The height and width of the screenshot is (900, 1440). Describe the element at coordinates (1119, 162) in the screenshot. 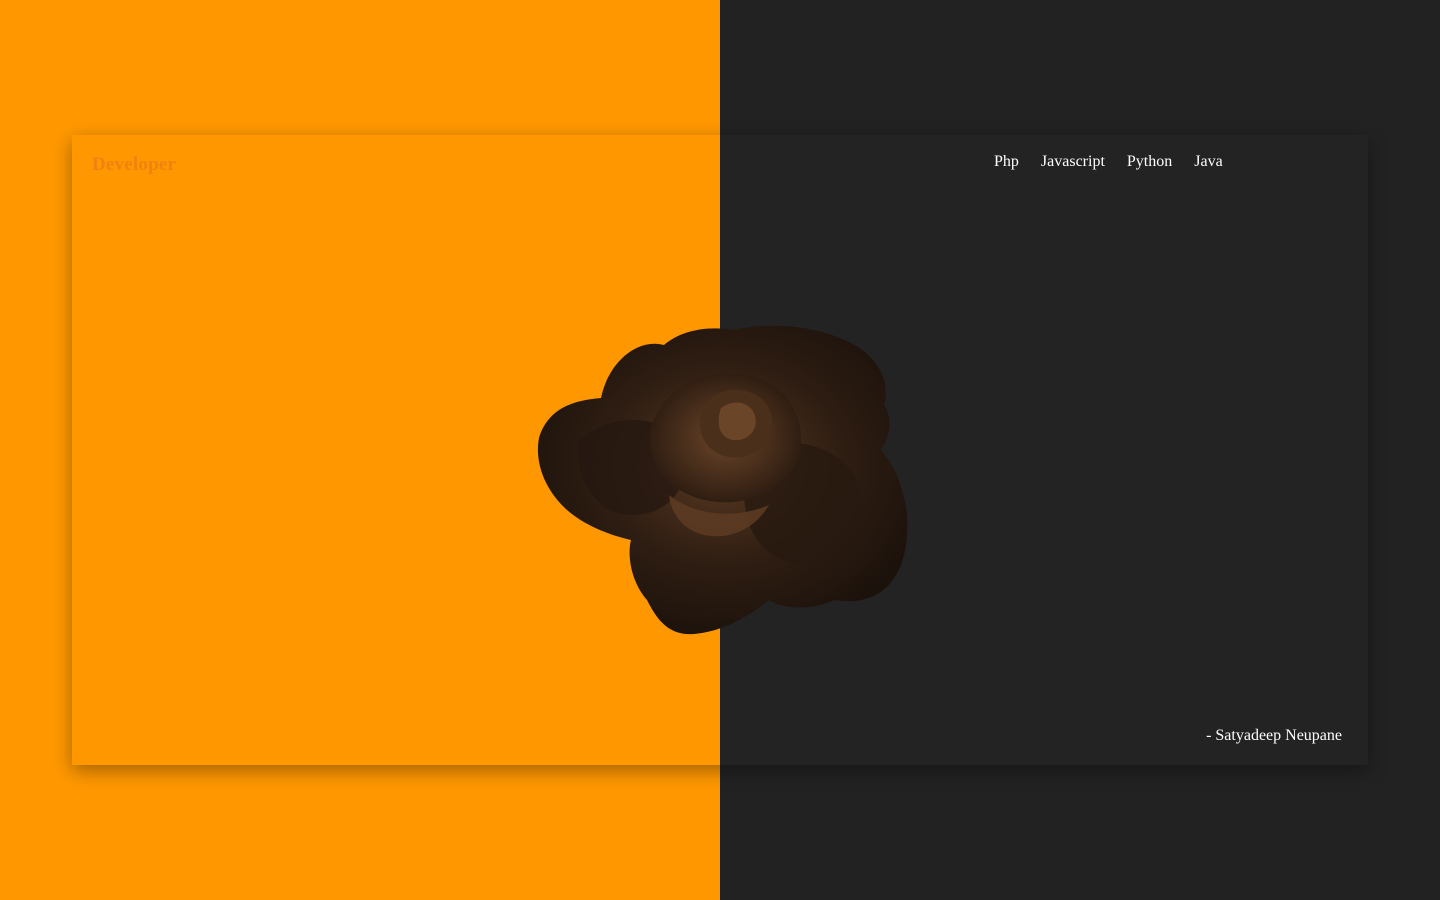

I see `top-nav: Php Javascript Python Java` at that location.